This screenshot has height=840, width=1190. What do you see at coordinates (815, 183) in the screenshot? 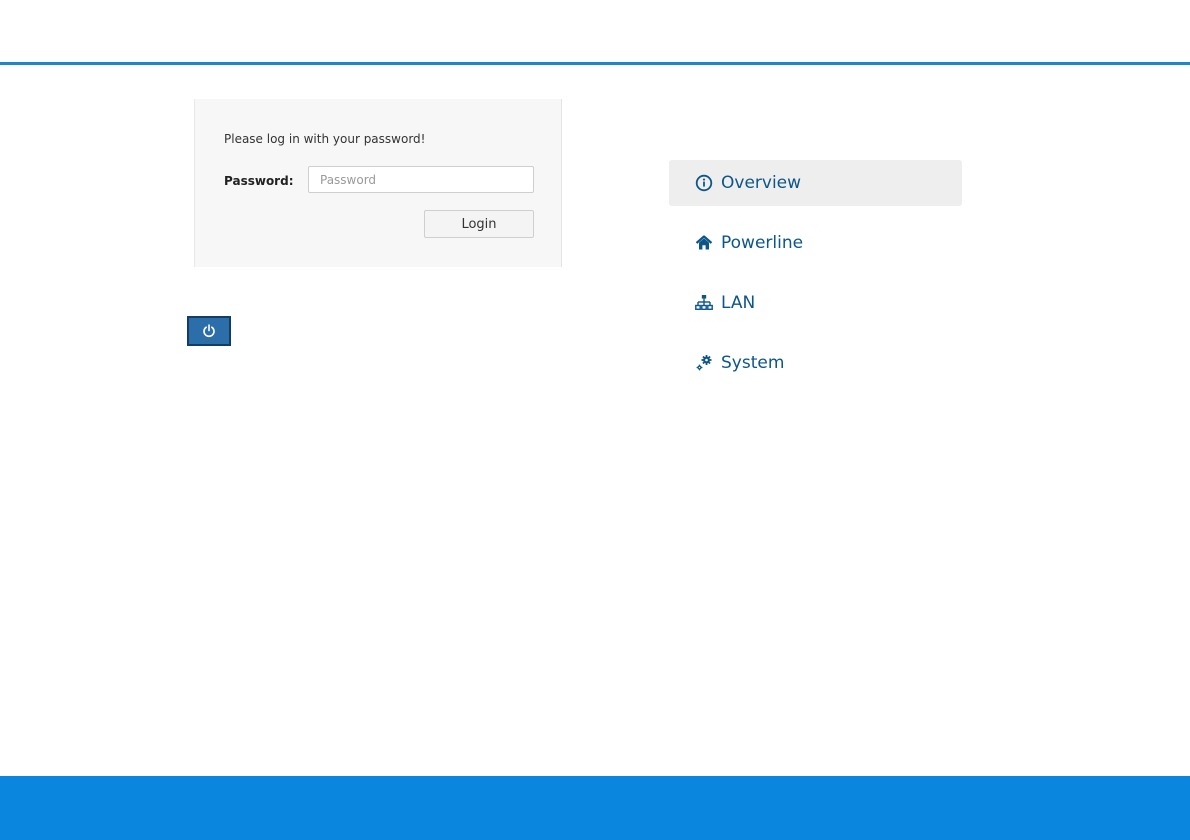
I see `nav-item-overview: Overview` at bounding box center [815, 183].